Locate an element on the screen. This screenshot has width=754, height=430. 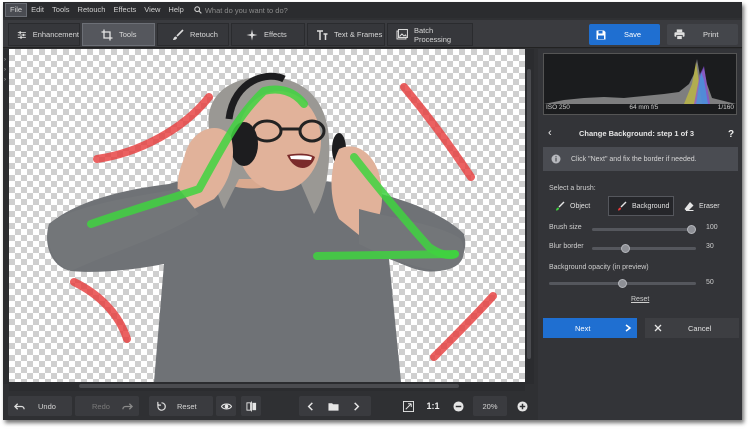
navigation-group is located at coordinates (335, 406).